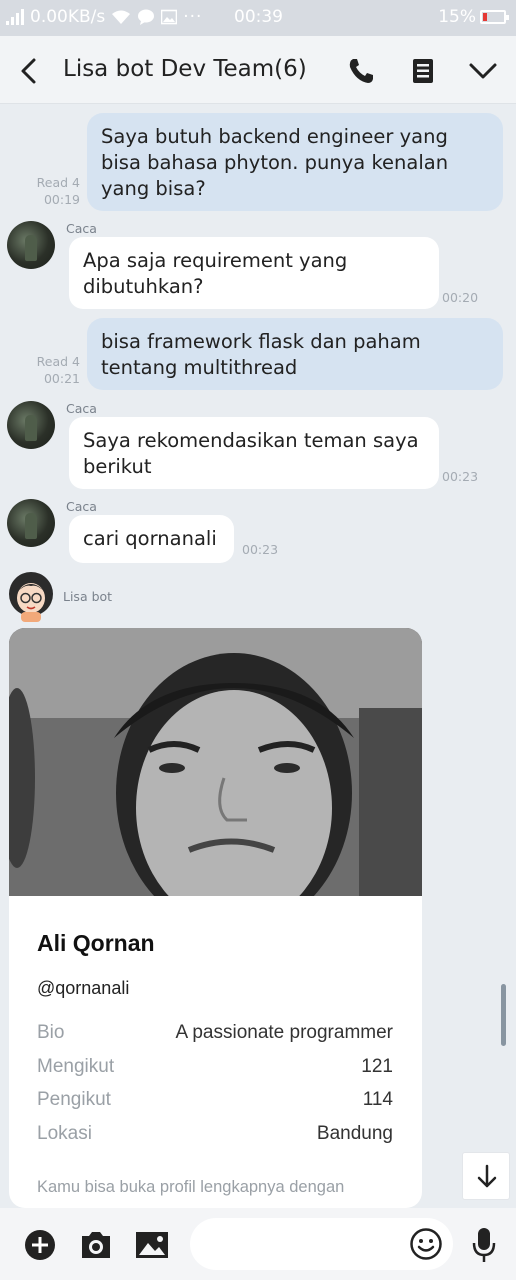  I want to click on profile-handle: @qornanali, so click(83, 988).